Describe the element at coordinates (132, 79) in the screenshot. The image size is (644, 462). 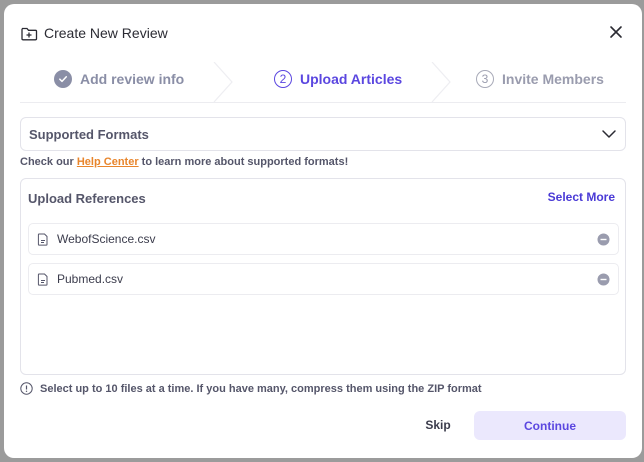
I see `step-label: Add review info` at that location.